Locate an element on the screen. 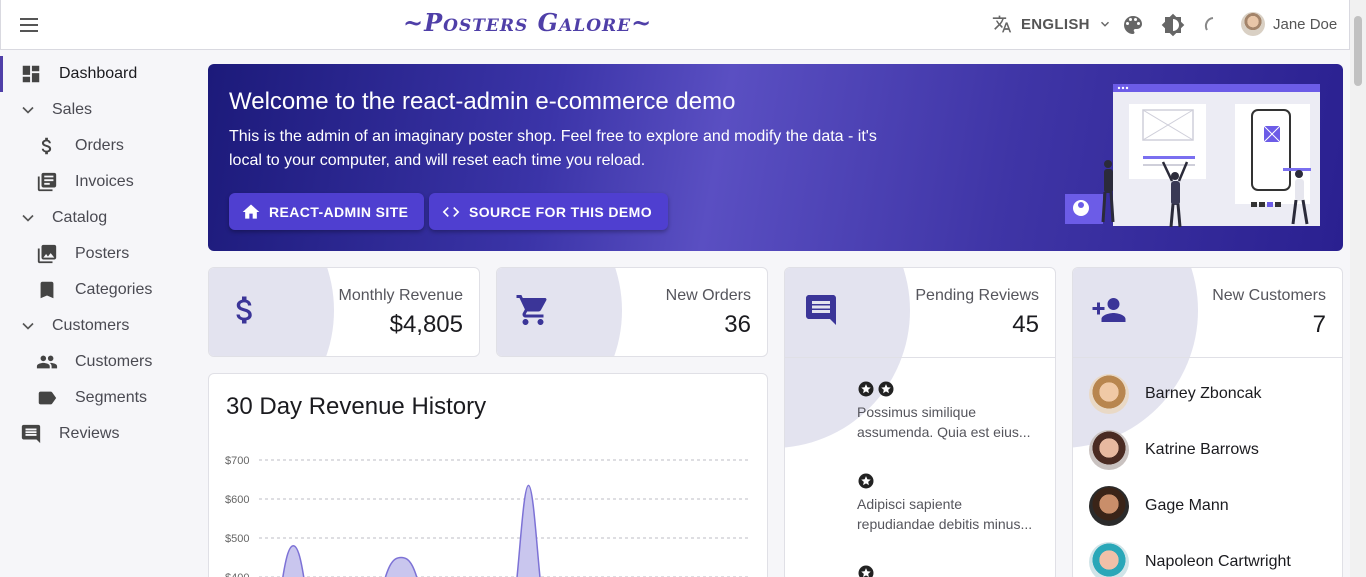 This screenshot has width=1366, height=577. new-orders-card: New Orders 36 is located at coordinates (632, 312).